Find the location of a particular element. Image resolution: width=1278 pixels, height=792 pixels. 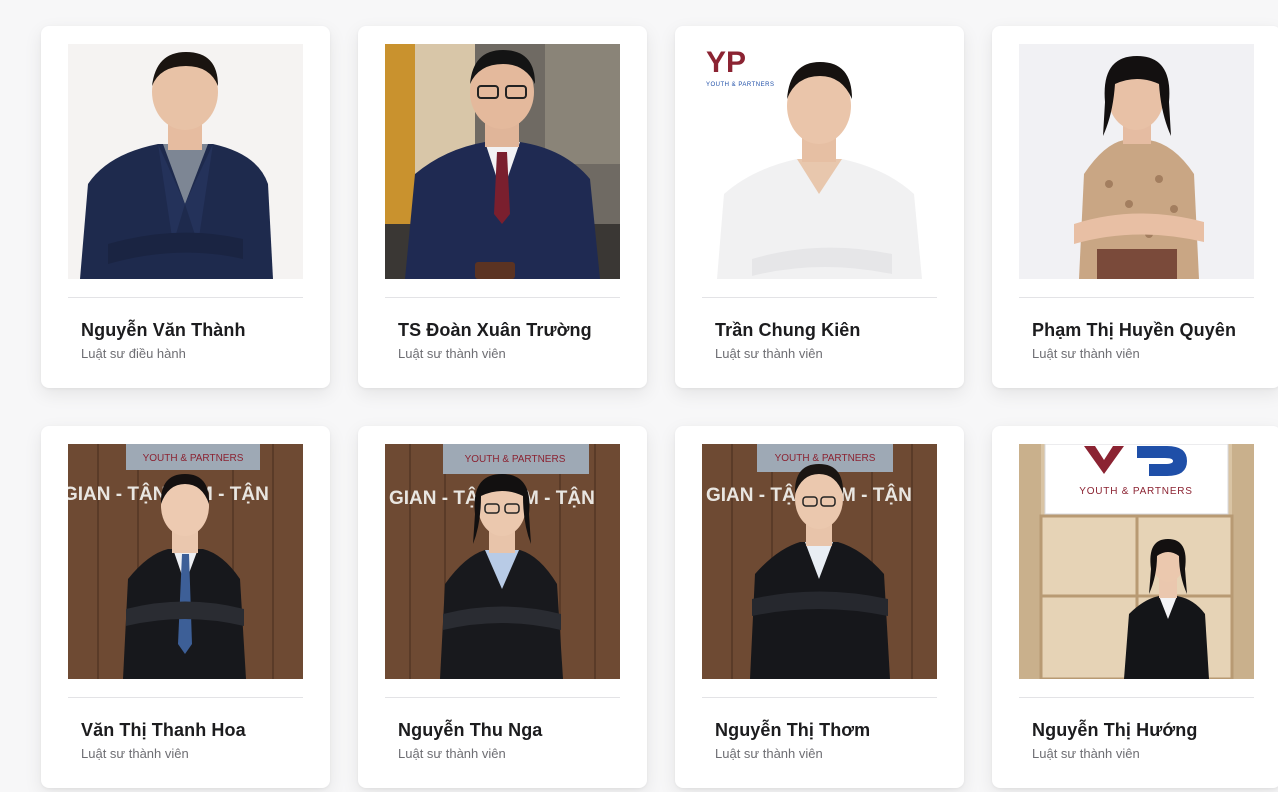

member-card: Nguyễn Văn Thành Luật sư điều hành is located at coordinates (185, 207).